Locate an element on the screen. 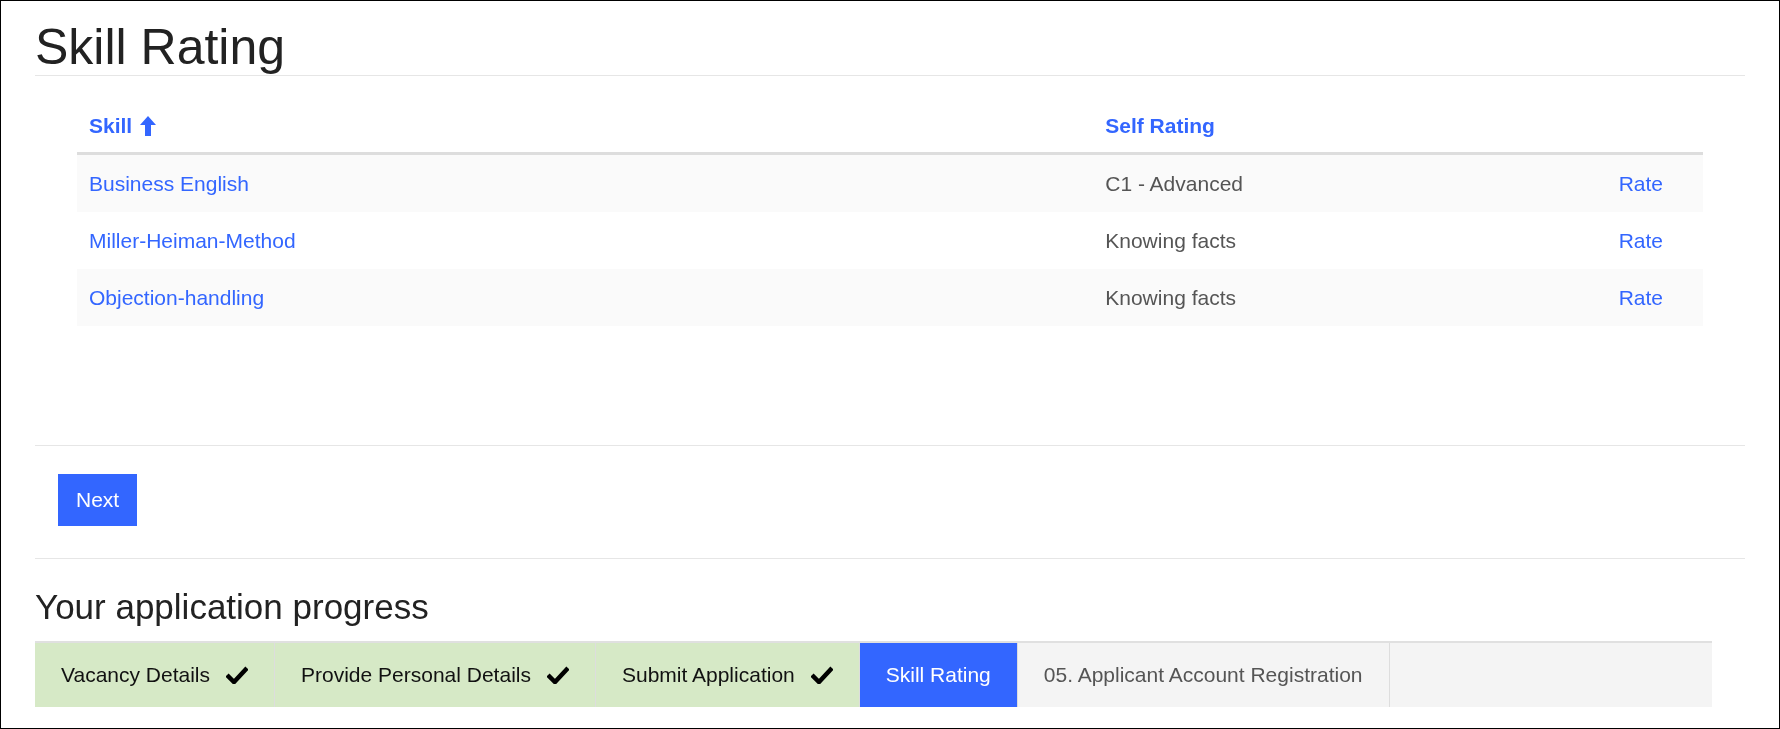 This screenshot has height=729, width=1780. skill-link: Business English is located at coordinates (169, 183).